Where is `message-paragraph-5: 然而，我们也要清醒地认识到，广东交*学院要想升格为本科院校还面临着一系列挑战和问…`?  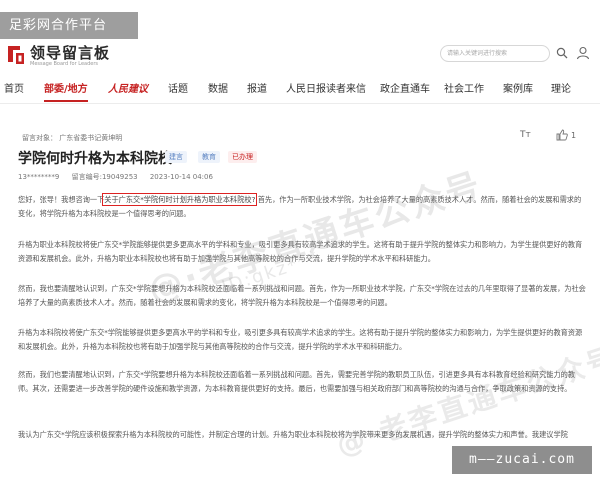
message-paragraph-5: 然而，我们也要清醒地认识到，广东交*学院要想升格为本科院校还面临着一系列挑战和问… is located at coordinates (297, 381).